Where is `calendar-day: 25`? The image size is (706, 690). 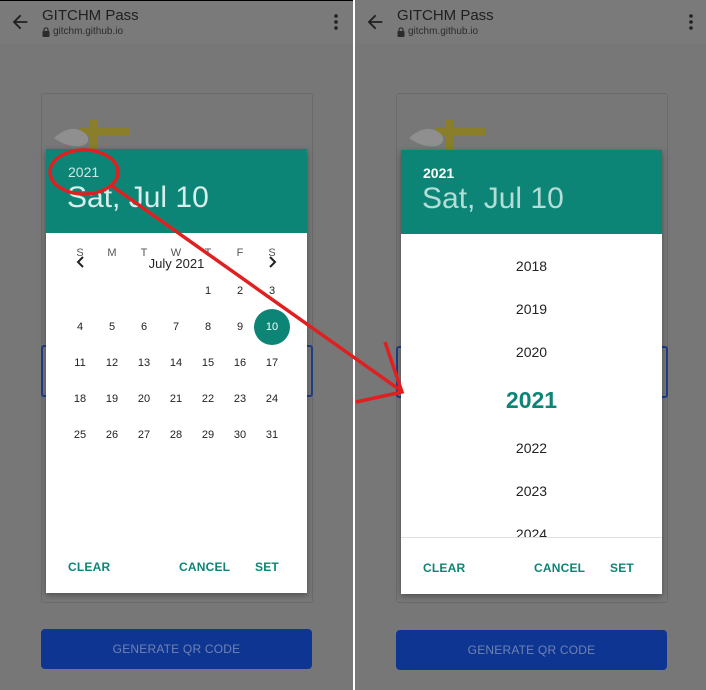 calendar-day: 25 is located at coordinates (80, 435).